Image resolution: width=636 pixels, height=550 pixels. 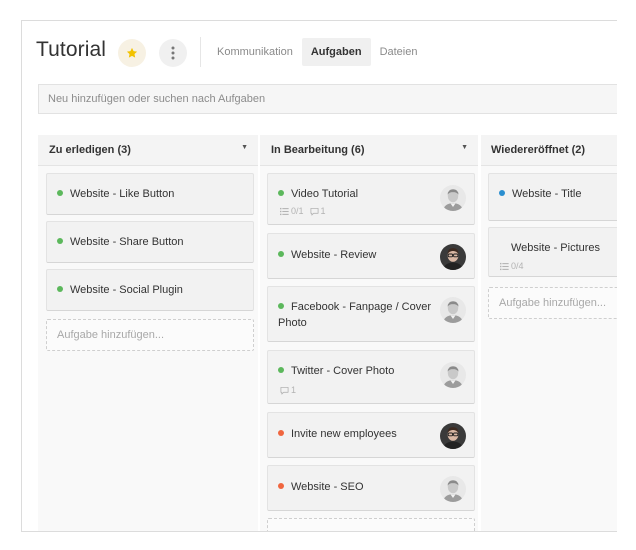 What do you see at coordinates (399, 52) in the screenshot?
I see `tab-dateien: Dateien` at bounding box center [399, 52].